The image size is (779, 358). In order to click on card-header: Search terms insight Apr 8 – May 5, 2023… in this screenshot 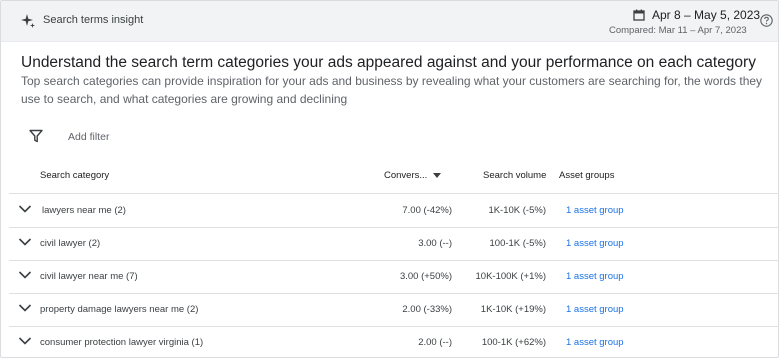, I will do `click(389, 21)`.